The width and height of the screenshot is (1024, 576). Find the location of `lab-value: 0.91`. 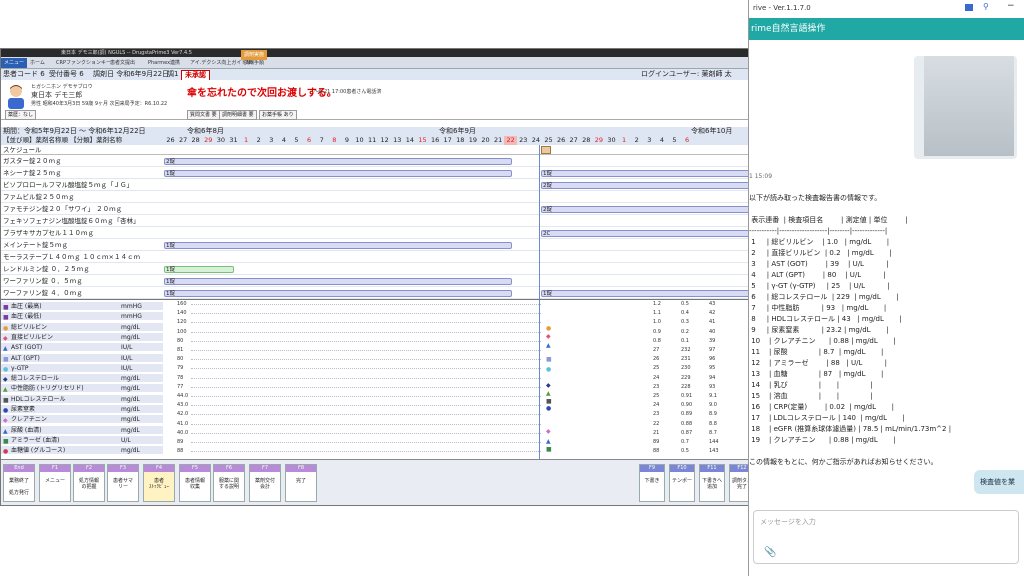

lab-value: 0.91 is located at coordinates (687, 396).